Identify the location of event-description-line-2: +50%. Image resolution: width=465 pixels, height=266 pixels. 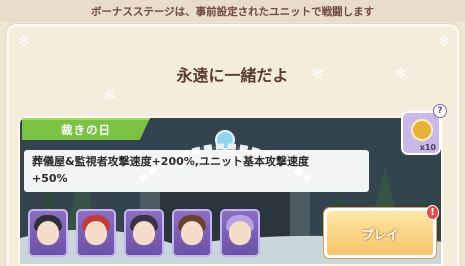
(50, 178).